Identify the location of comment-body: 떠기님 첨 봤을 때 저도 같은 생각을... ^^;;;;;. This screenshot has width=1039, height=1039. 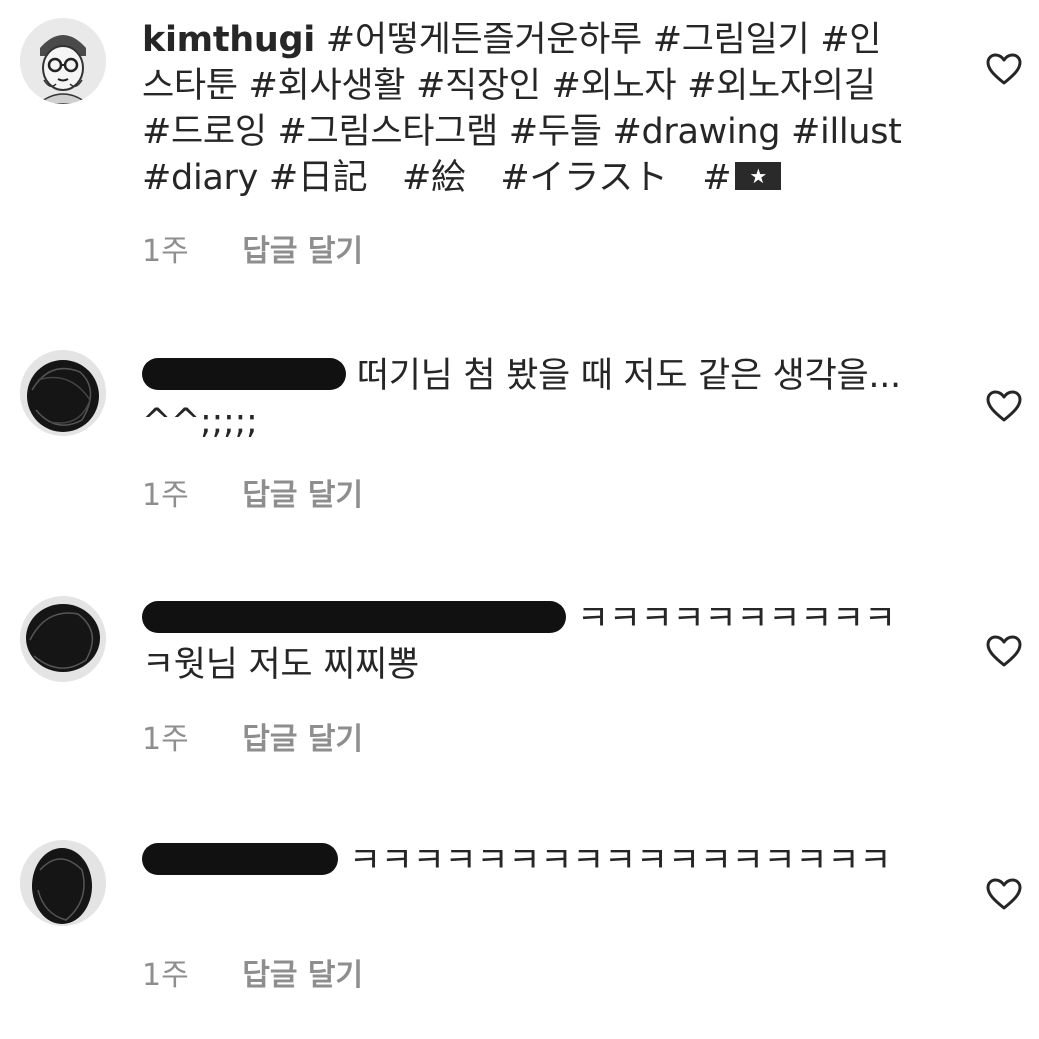
(522, 399).